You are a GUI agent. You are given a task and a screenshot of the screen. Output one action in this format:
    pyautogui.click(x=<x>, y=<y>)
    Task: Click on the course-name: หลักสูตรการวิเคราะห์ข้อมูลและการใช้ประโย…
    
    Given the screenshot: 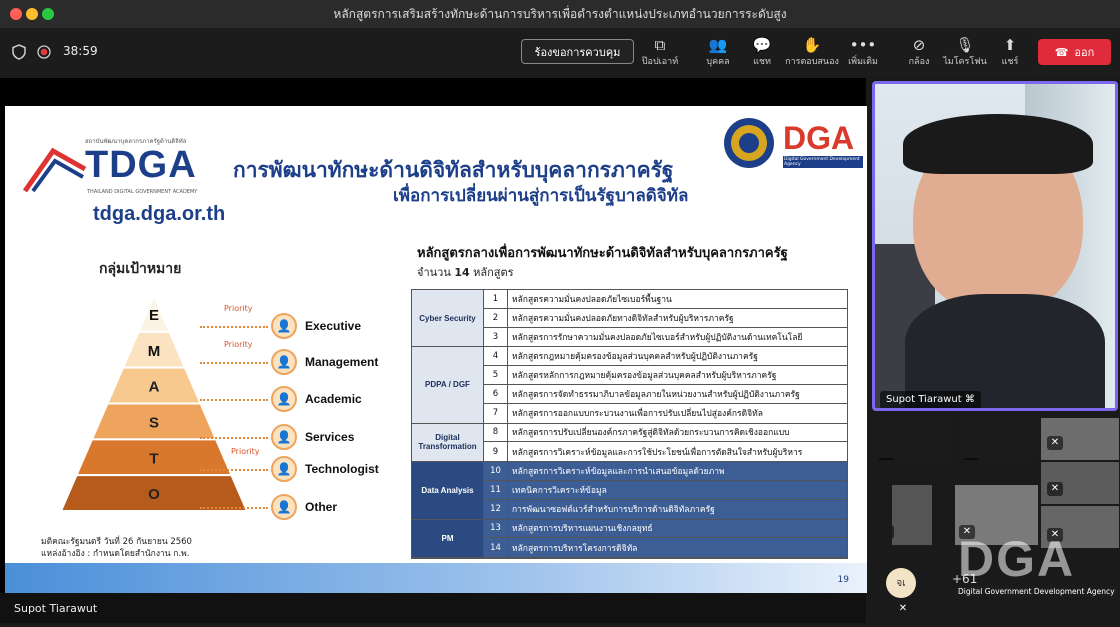 What is the action you would take?
    pyautogui.click(x=657, y=452)
    